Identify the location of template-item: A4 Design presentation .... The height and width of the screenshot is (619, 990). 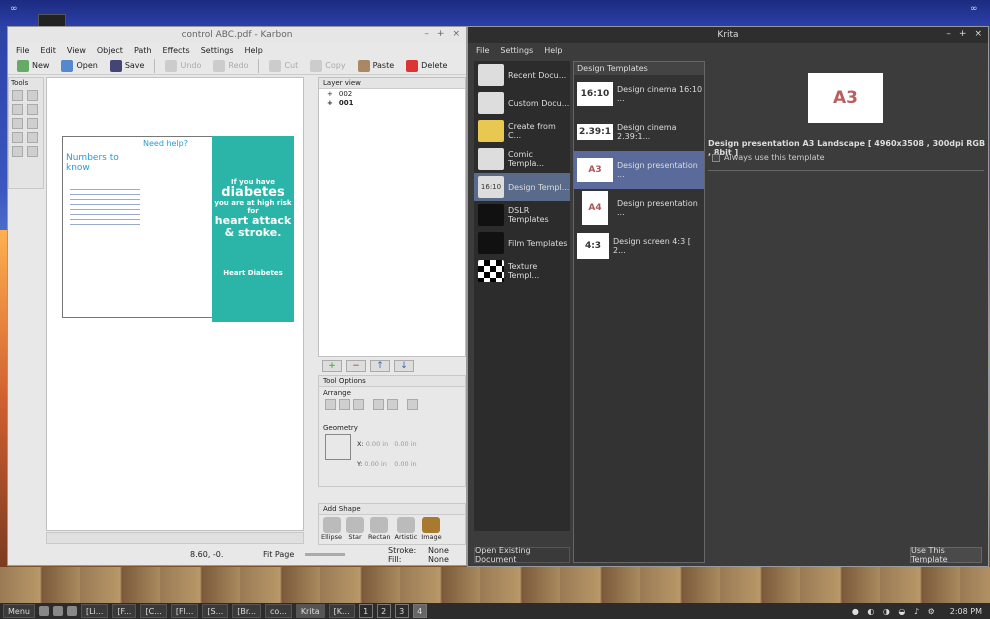
(639, 208).